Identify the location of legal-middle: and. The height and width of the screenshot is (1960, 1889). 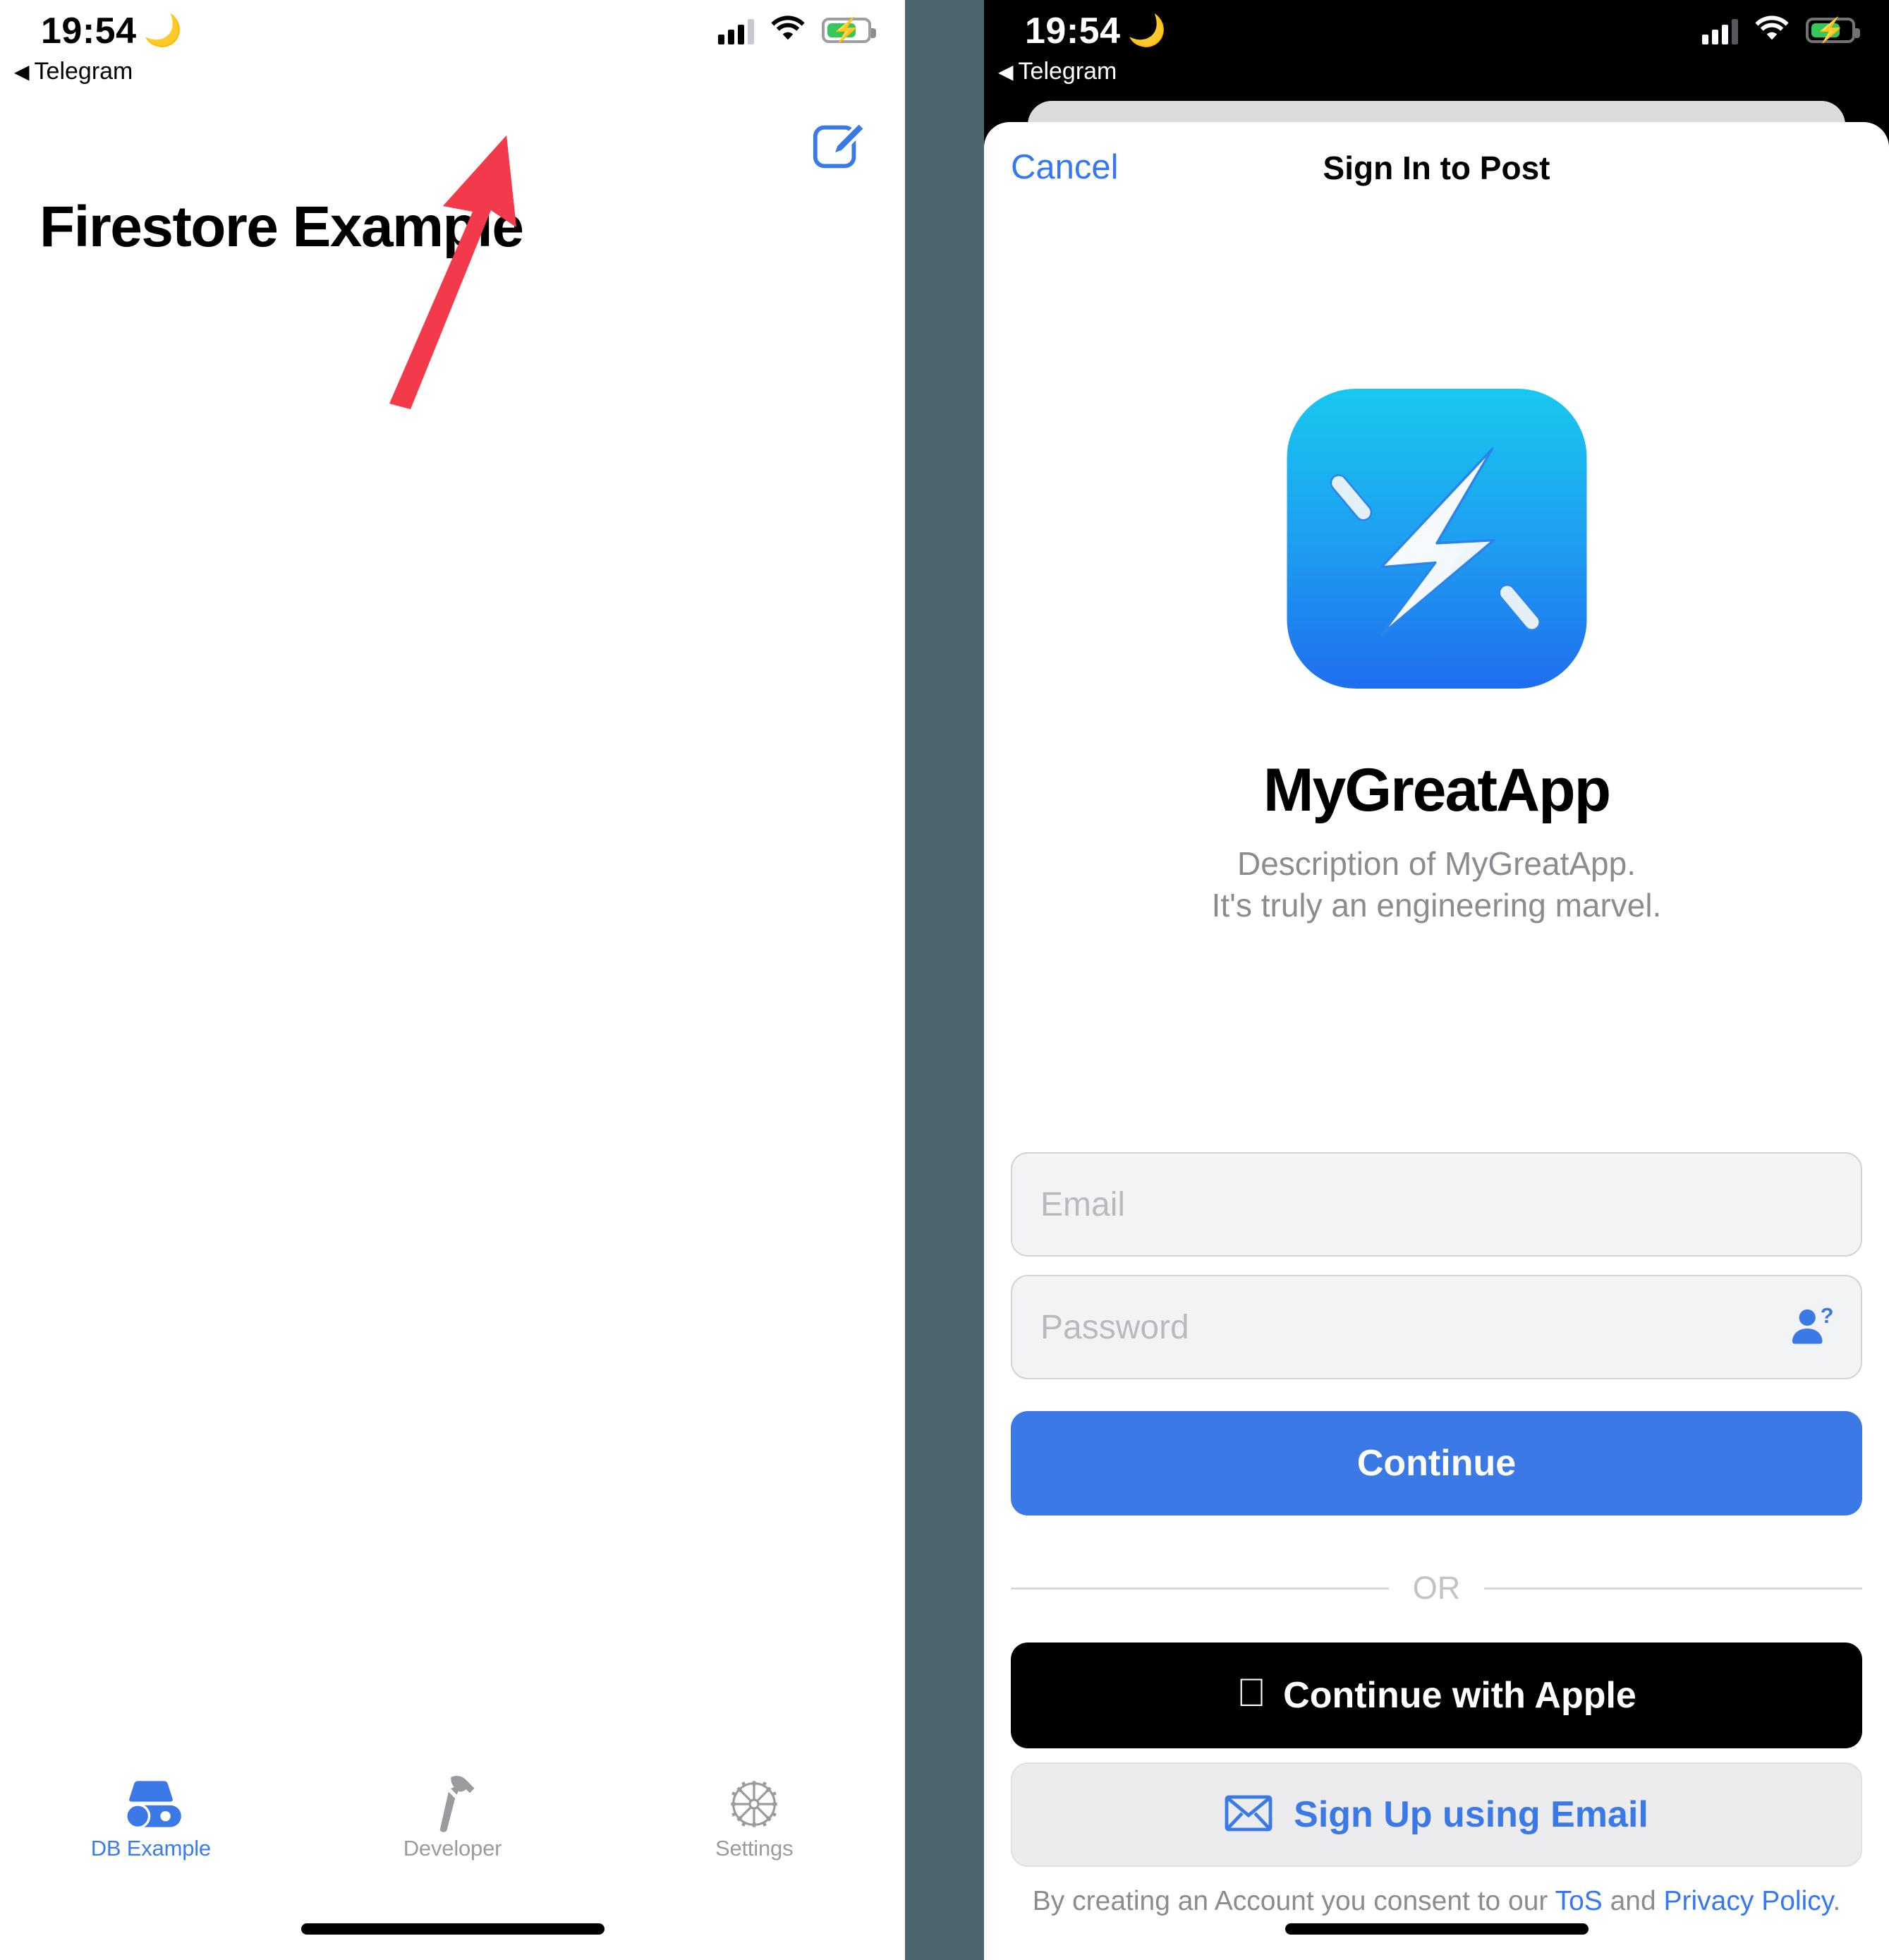
(1633, 1901).